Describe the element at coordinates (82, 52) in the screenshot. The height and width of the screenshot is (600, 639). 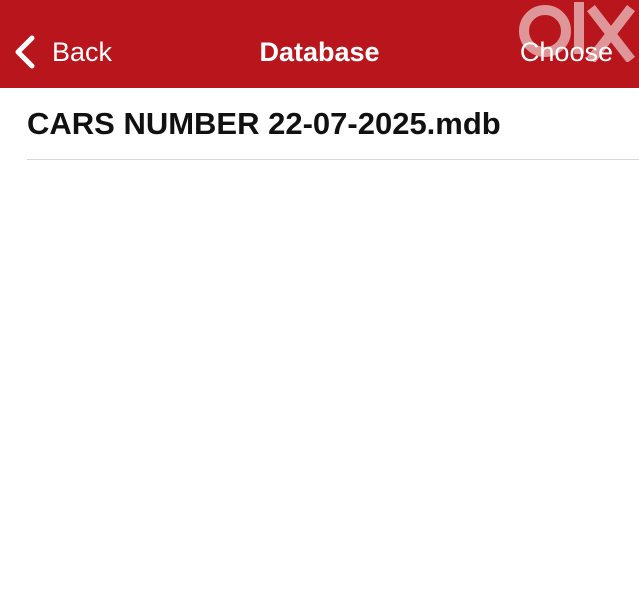
I see `back-label: Back` at that location.